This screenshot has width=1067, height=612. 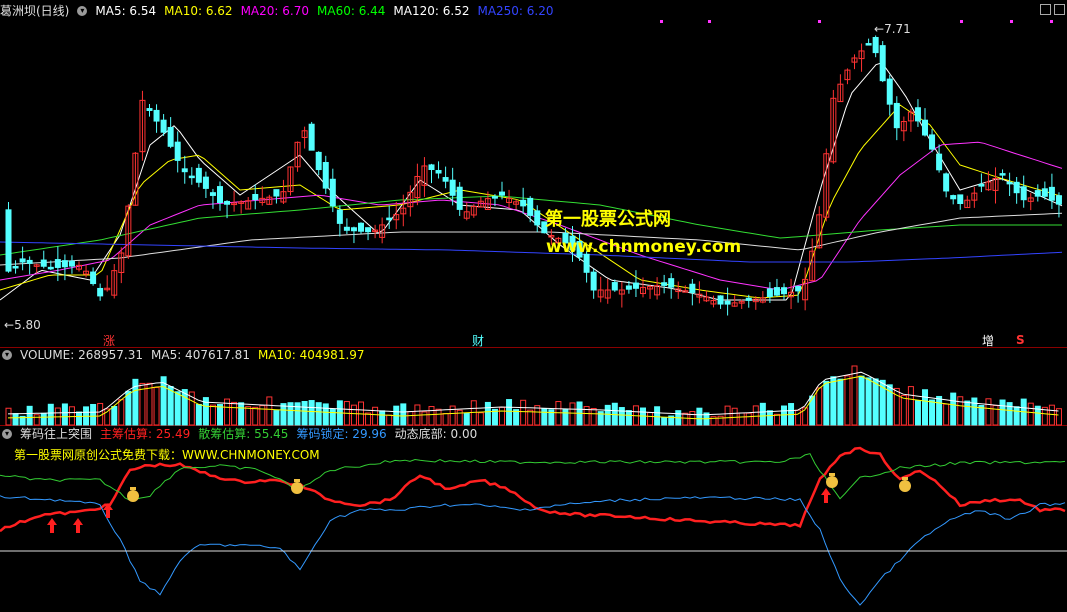 What do you see at coordinates (892, 29) in the screenshot?
I see `high-price-label: ←7.71` at bounding box center [892, 29].